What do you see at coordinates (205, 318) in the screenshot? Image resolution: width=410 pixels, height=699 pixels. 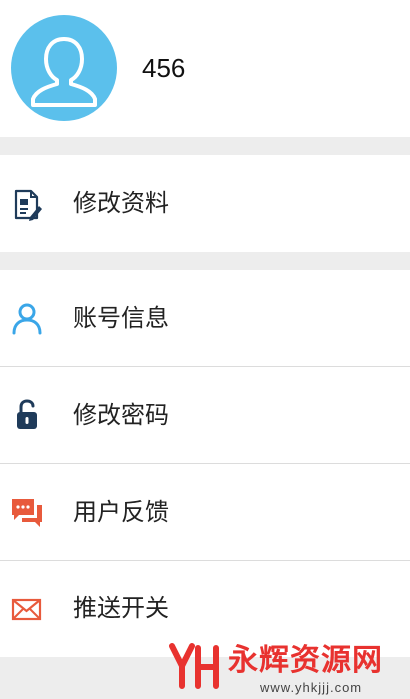 I see `menu-item-account-info: 账号信息` at bounding box center [205, 318].